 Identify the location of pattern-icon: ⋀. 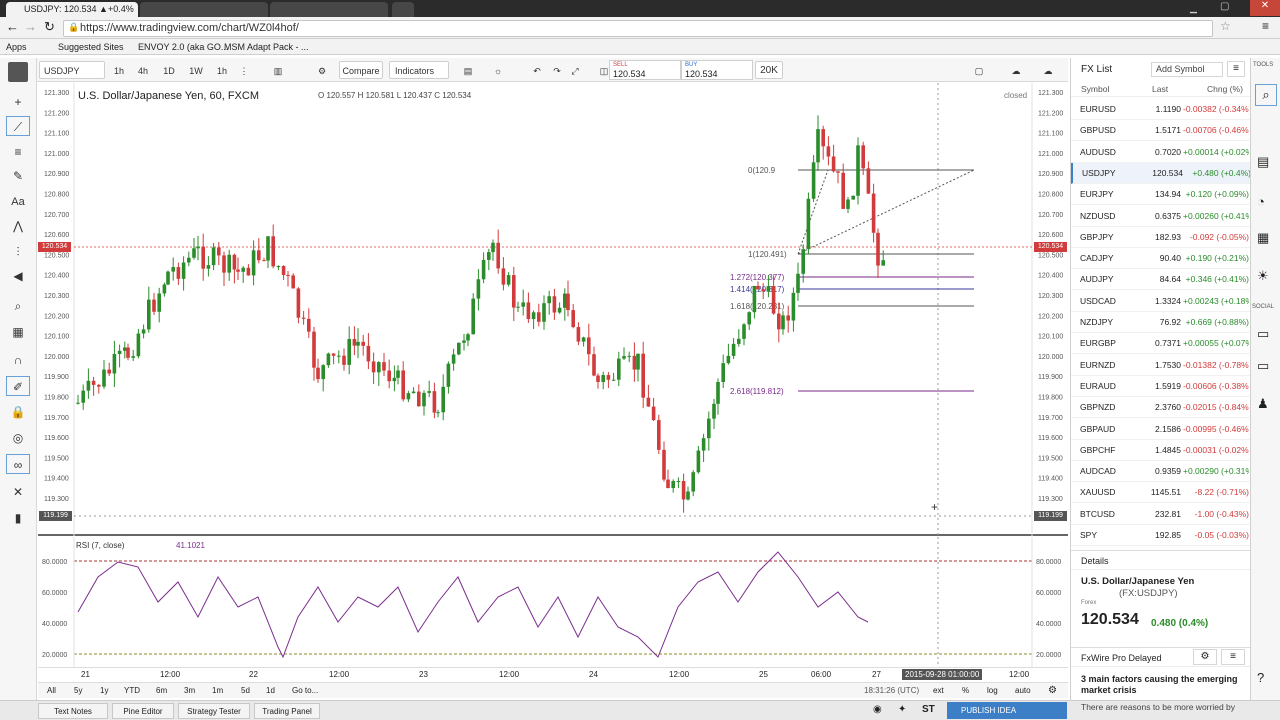
(18, 226).